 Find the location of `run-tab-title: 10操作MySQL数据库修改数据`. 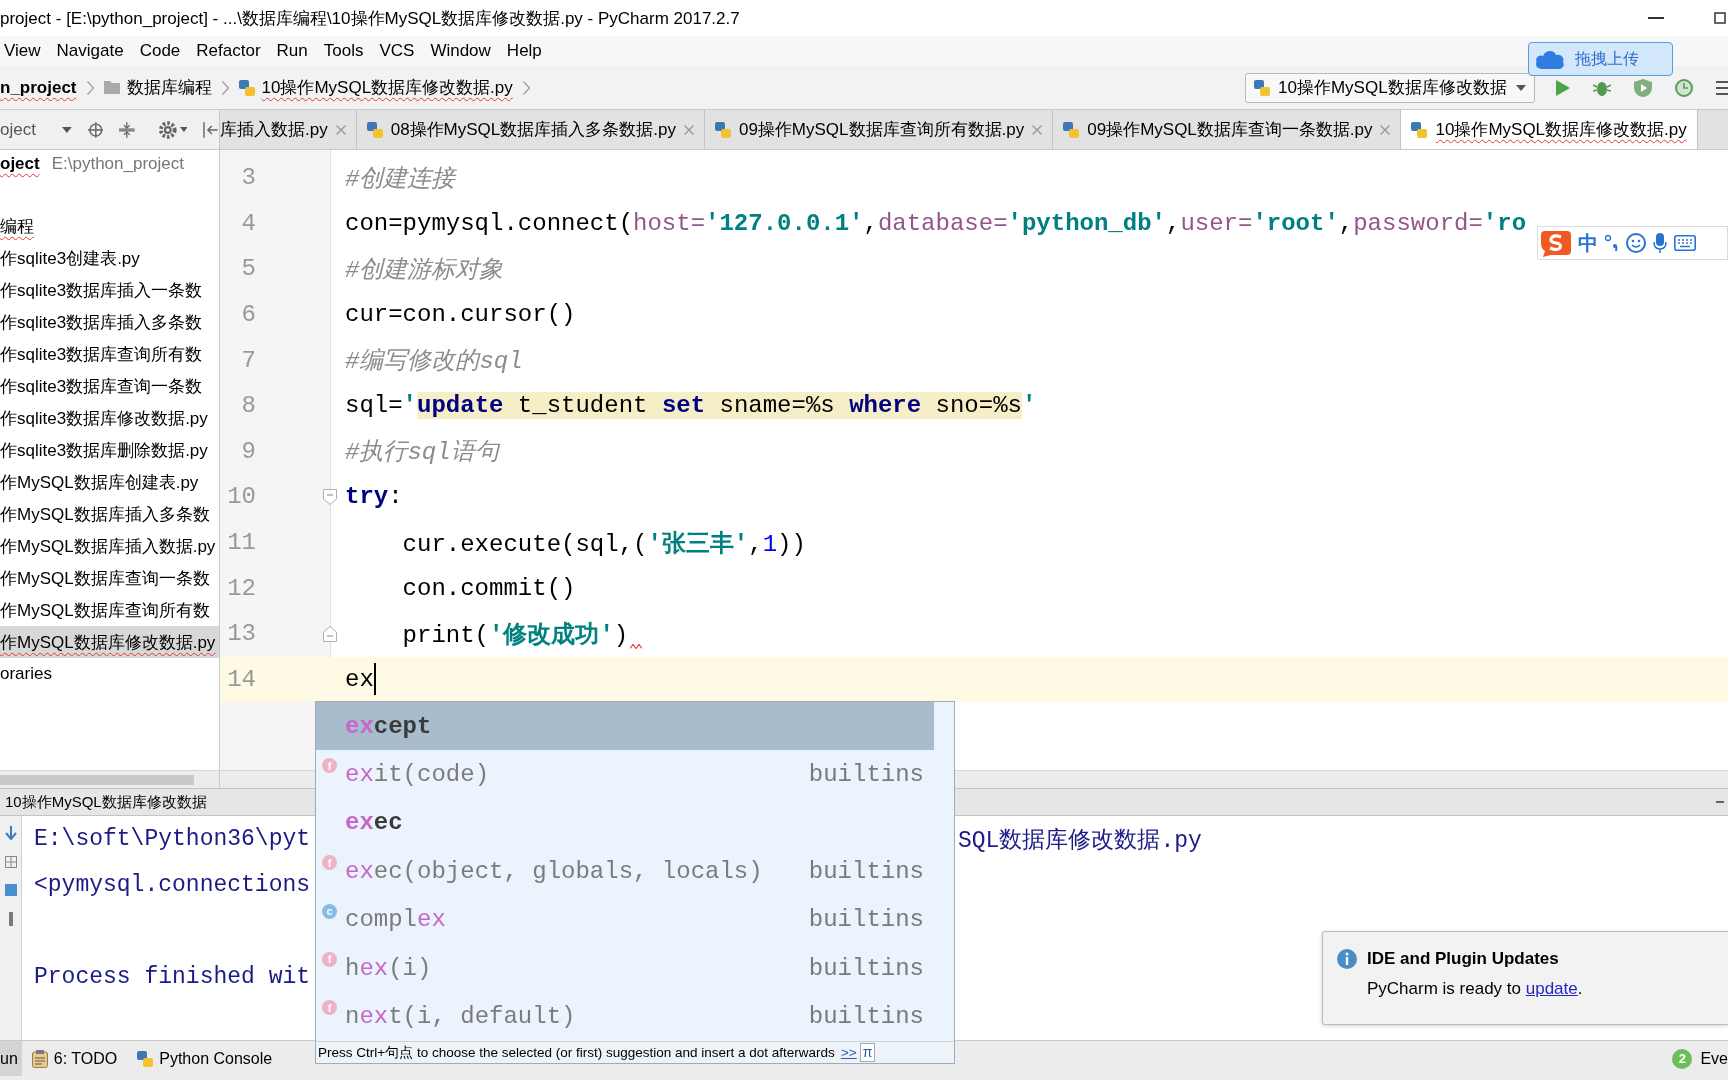

run-tab-title: 10操作MySQL数据库修改数据 is located at coordinates (106, 802).